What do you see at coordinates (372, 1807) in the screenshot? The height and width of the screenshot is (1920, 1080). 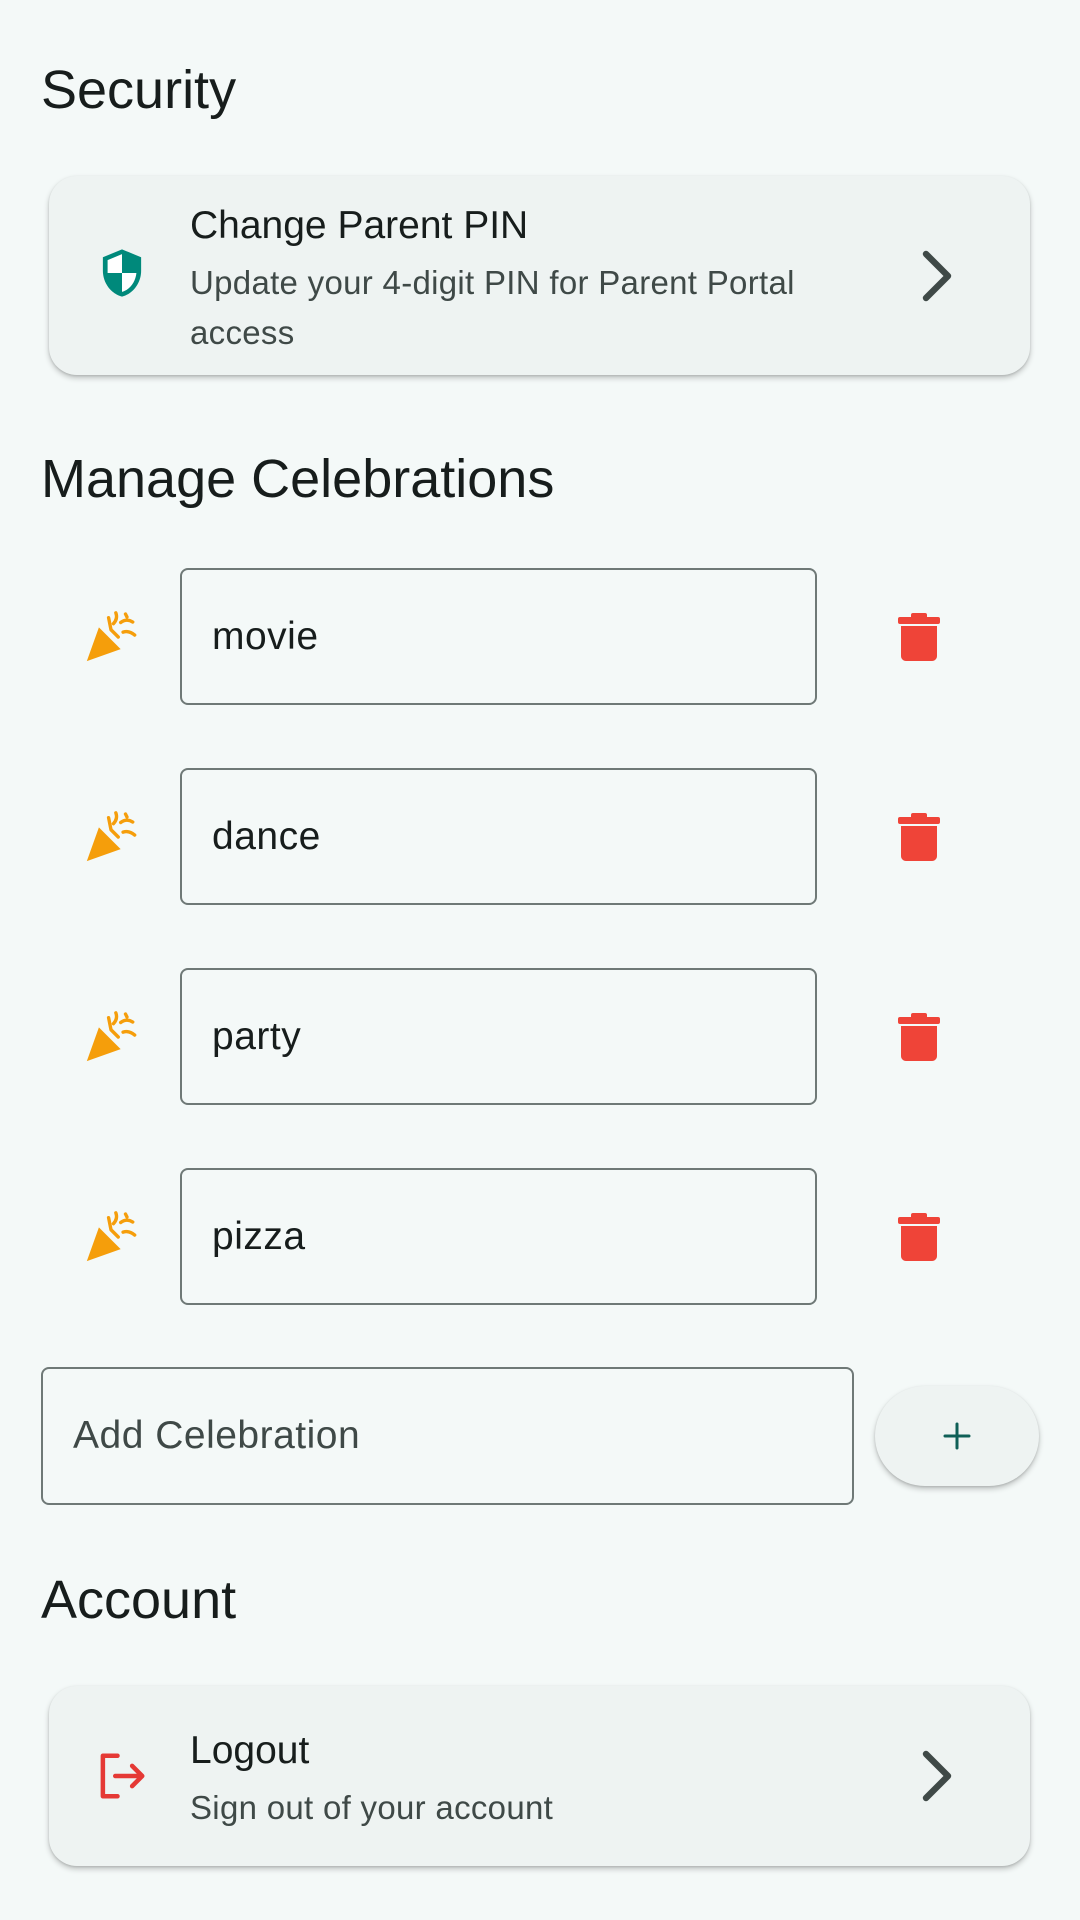 I see `logout-subtitle: Sign out of your account` at bounding box center [372, 1807].